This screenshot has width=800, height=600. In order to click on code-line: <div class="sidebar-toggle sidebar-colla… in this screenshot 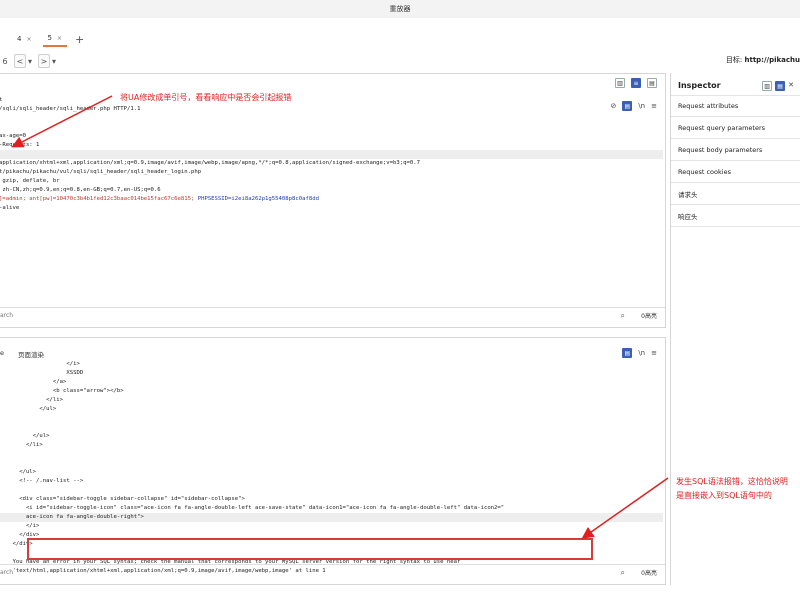, I will do `click(122, 499)`.